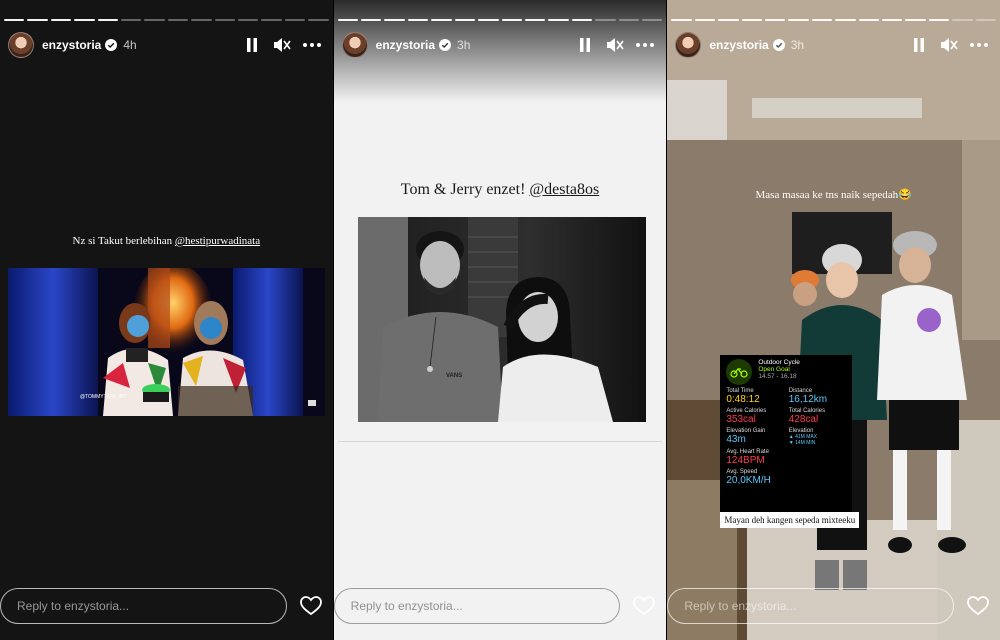 The height and width of the screenshot is (640, 1000). What do you see at coordinates (217, 241) in the screenshot?
I see `mention-link: @hestipurwadinata` at bounding box center [217, 241].